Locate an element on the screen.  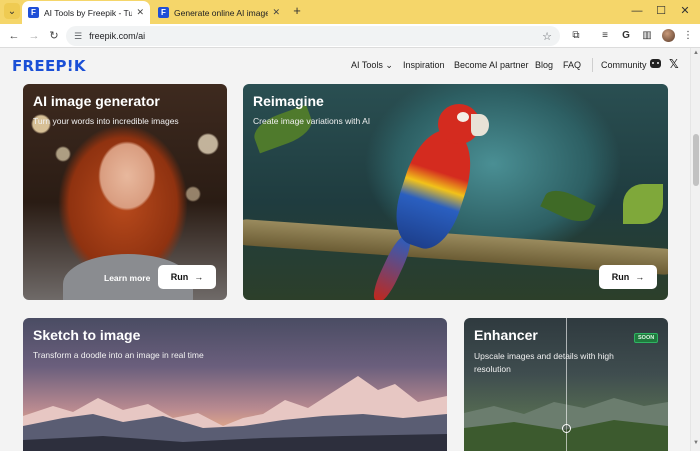
browser-toolbar: ← → ↻ ☰ freepik.com/ai ☆ ⧉ ≡ G ▥ ⋮ is located at coordinates (350, 36).